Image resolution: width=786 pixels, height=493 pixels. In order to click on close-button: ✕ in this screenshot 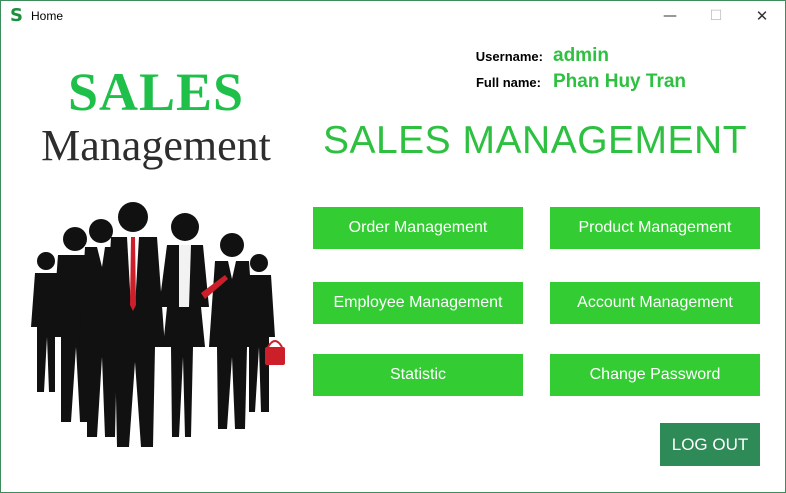, I will do `click(762, 16)`.